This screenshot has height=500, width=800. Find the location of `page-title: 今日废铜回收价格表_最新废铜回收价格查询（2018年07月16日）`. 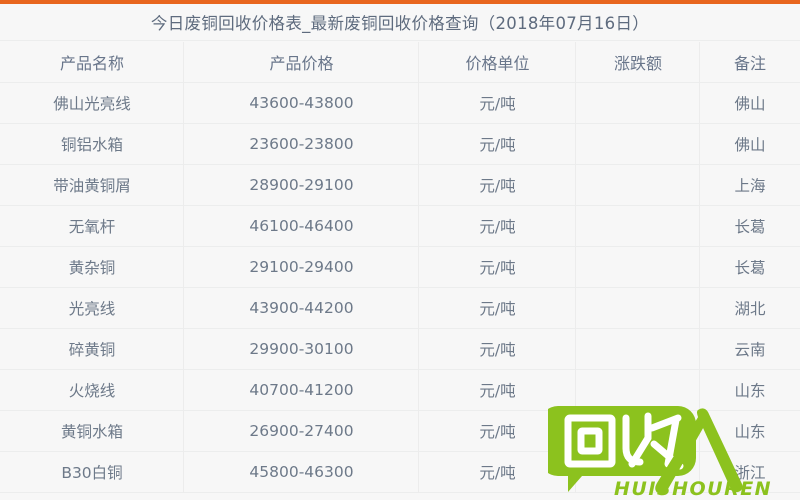

page-title: 今日废铜回收价格表_最新废铜回收价格查询（2018年07月16日） is located at coordinates (400, 23).